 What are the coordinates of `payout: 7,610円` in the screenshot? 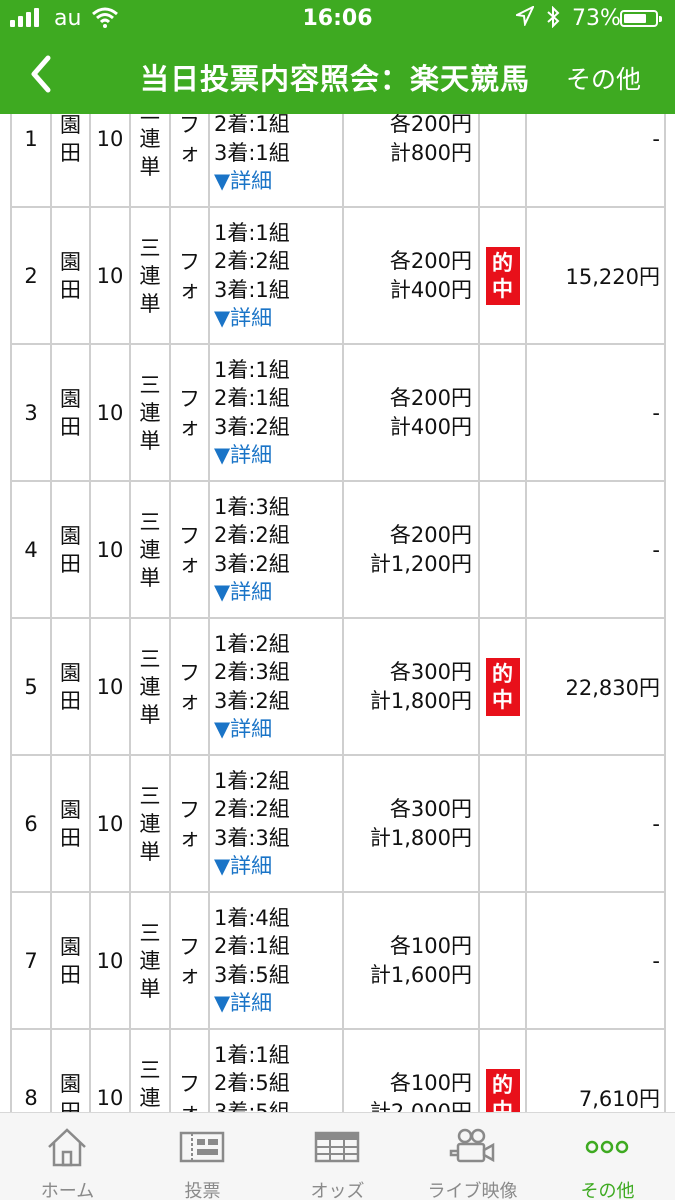 It's located at (595, 1070).